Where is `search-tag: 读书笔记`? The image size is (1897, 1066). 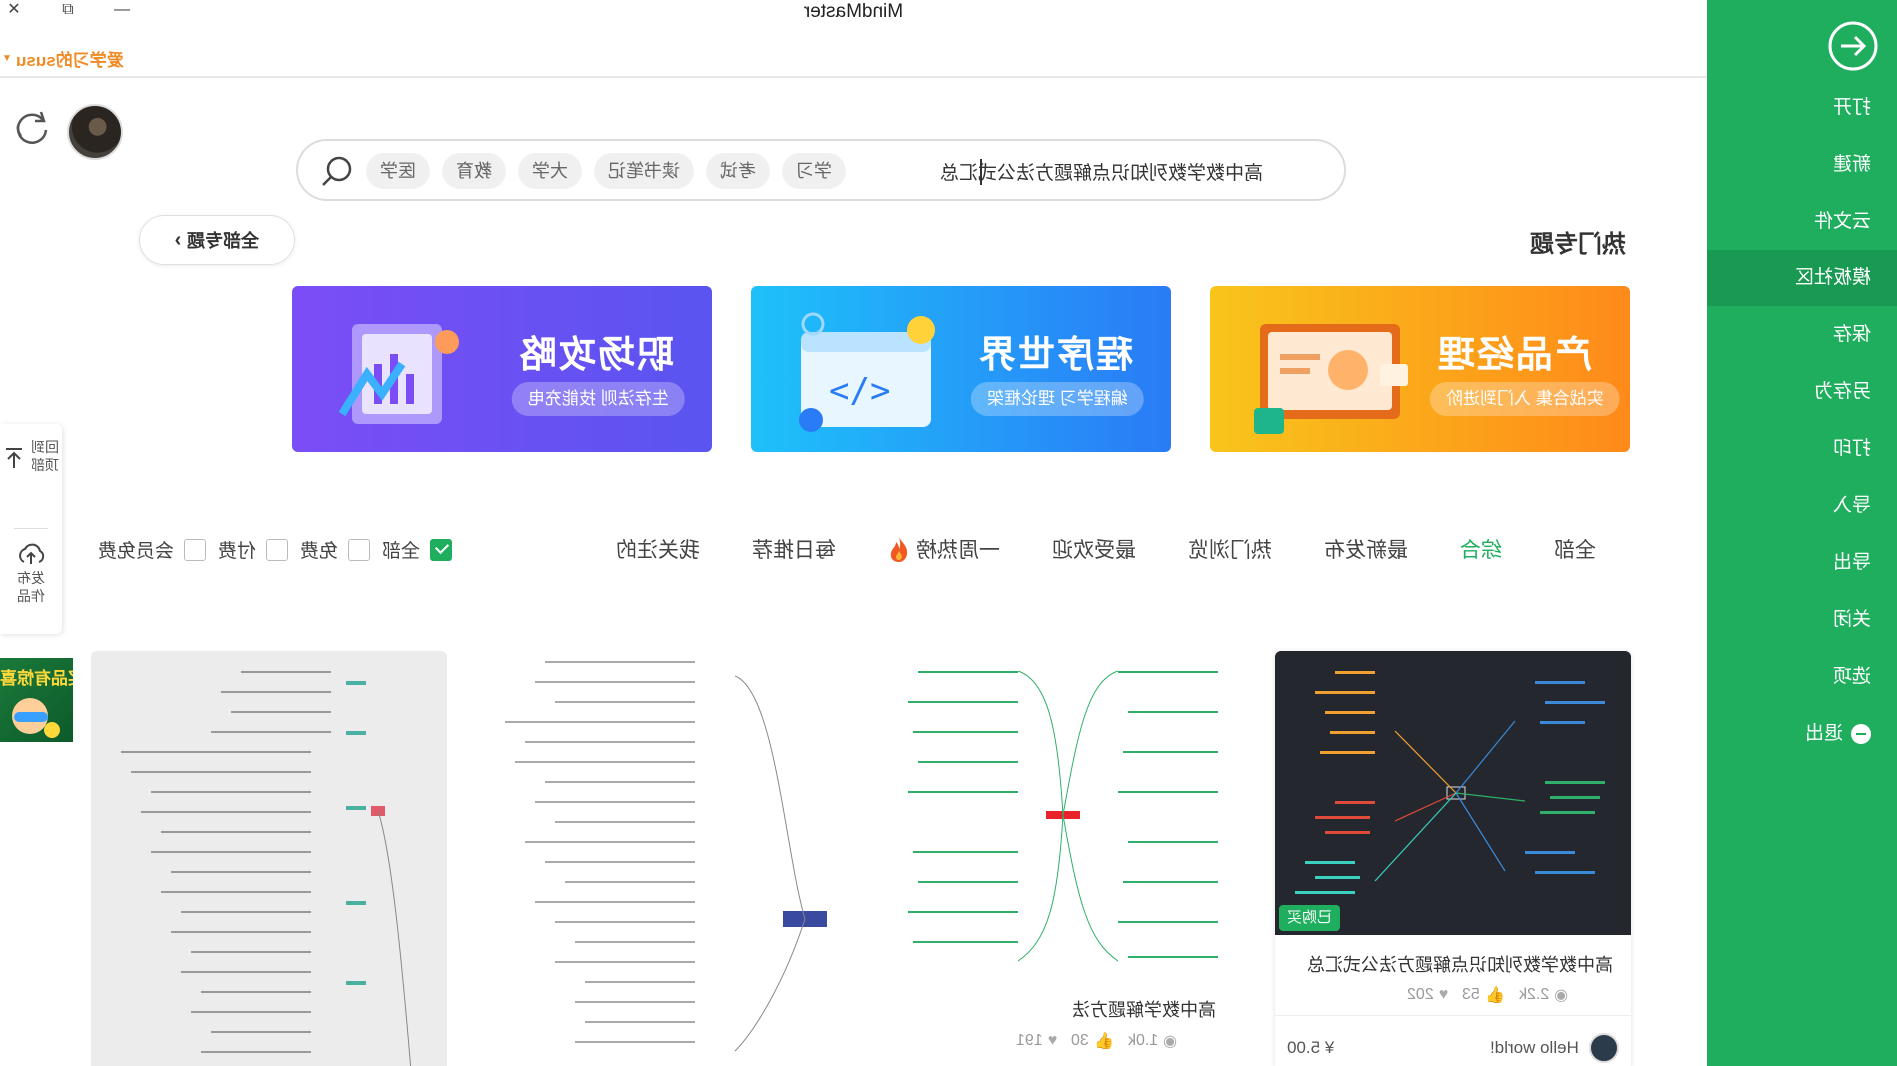
search-tag: 读书笔记 is located at coordinates (644, 171).